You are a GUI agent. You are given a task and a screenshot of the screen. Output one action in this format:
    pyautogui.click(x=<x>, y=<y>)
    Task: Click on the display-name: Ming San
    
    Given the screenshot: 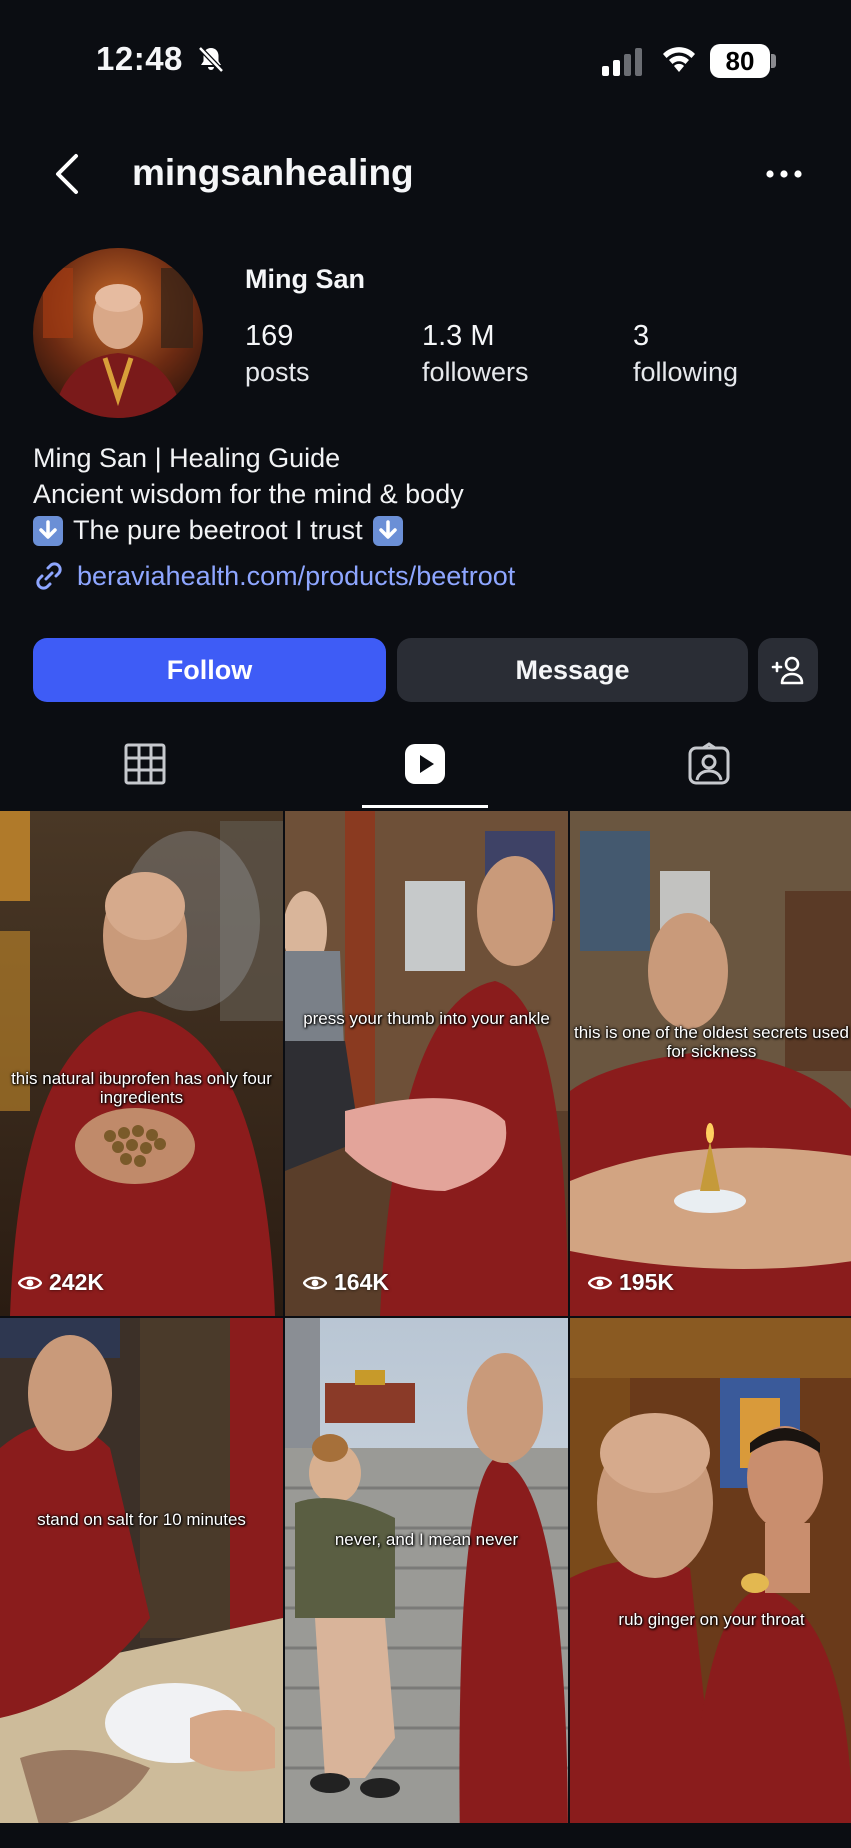 What is the action you would take?
    pyautogui.click(x=305, y=279)
    